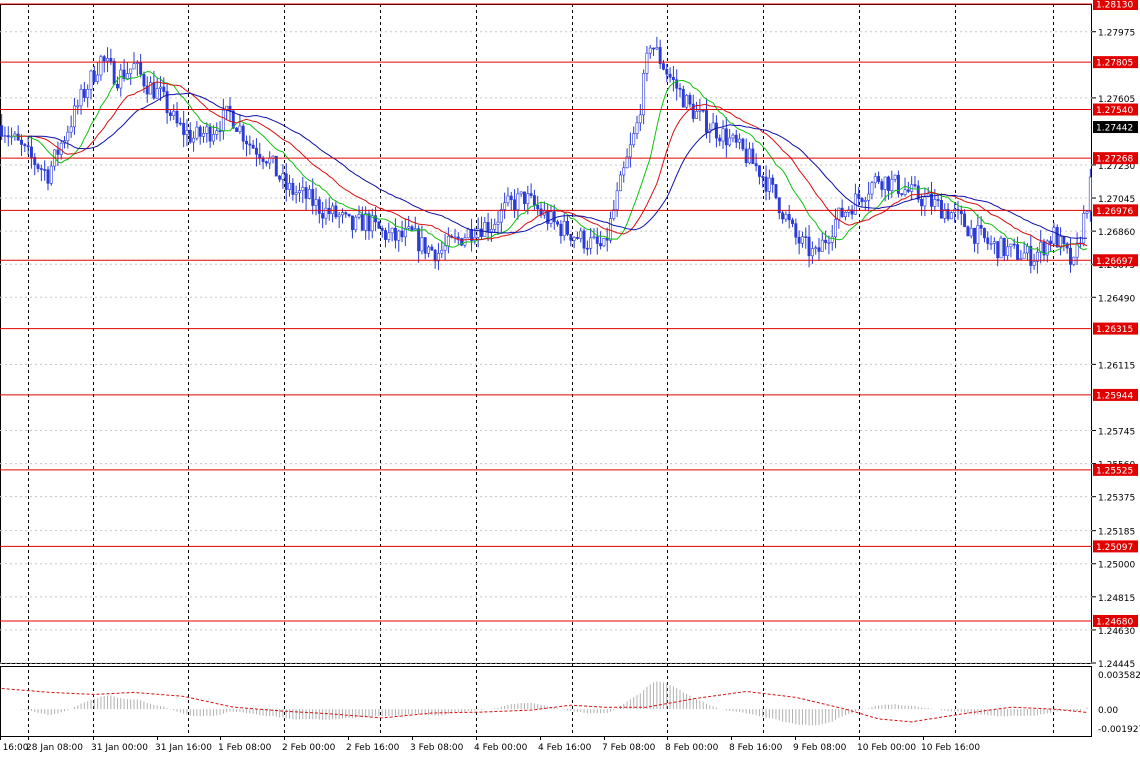 This screenshot has height=757, width=1140. What do you see at coordinates (54, 748) in the screenshot?
I see `time-tick-label: 28 Jan 08:00` at bounding box center [54, 748].